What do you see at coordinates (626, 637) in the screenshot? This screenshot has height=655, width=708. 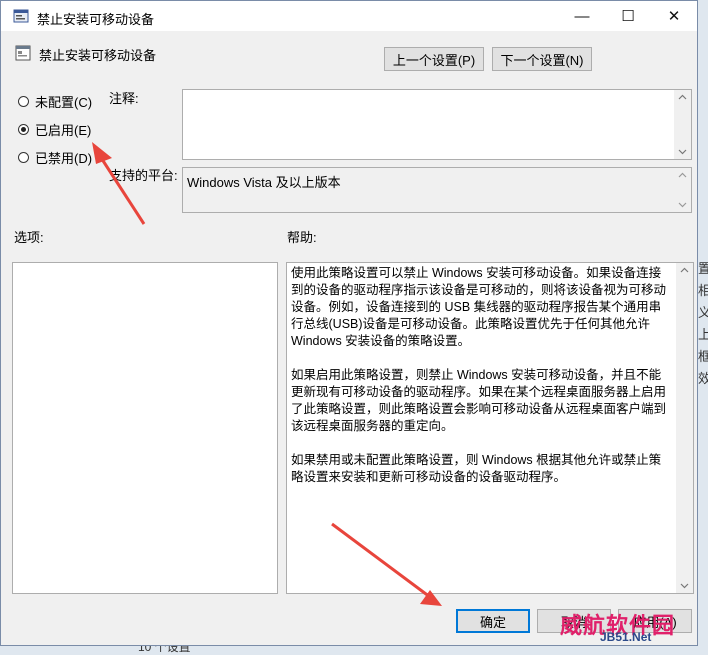 I see `watermark-sub: JB51.Net` at bounding box center [626, 637].